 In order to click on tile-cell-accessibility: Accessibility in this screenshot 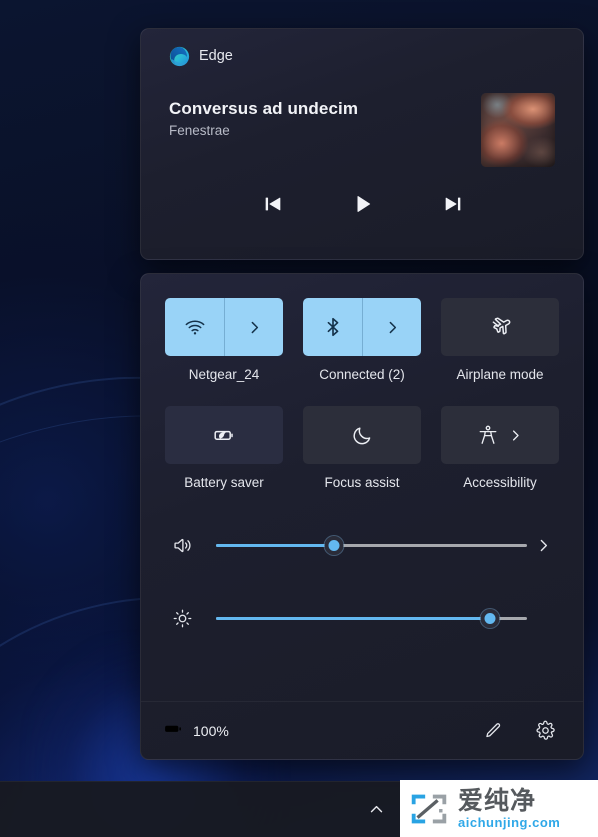, I will do `click(500, 448)`.